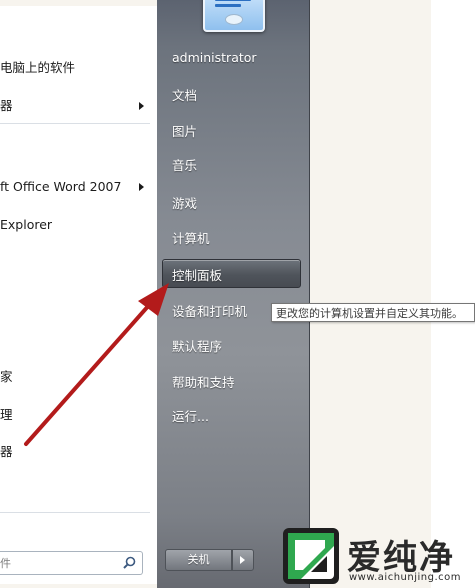 Image resolution: width=475 pixels, height=588 pixels. What do you see at coordinates (96, 364) in the screenshot?
I see `annotation-arrow-icon` at bounding box center [96, 364].